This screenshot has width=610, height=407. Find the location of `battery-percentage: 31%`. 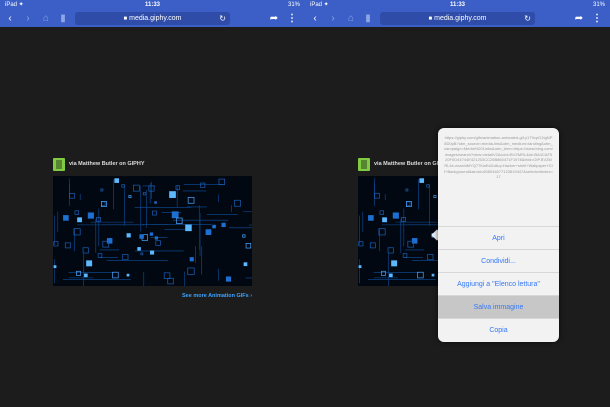

battery-percentage: 31% is located at coordinates (598, 5).